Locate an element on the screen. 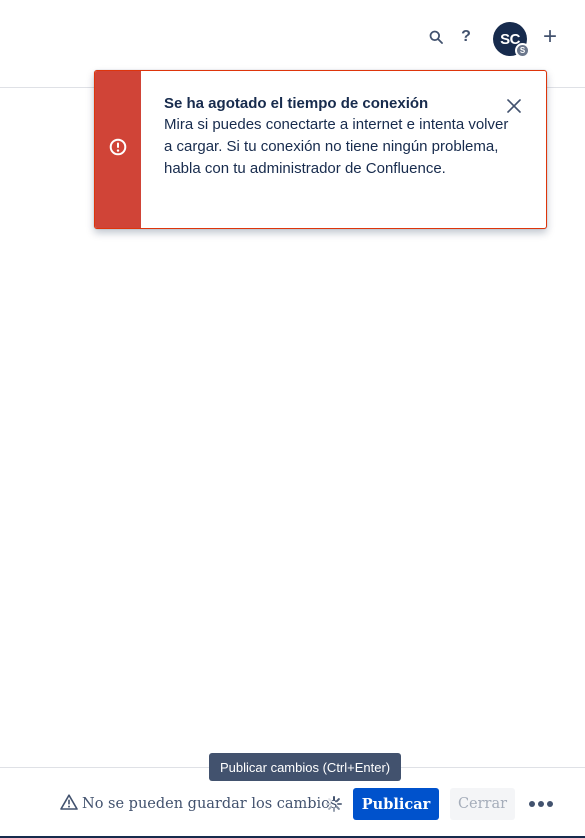 The width and height of the screenshot is (585, 838). more-icon is located at coordinates (541, 804).